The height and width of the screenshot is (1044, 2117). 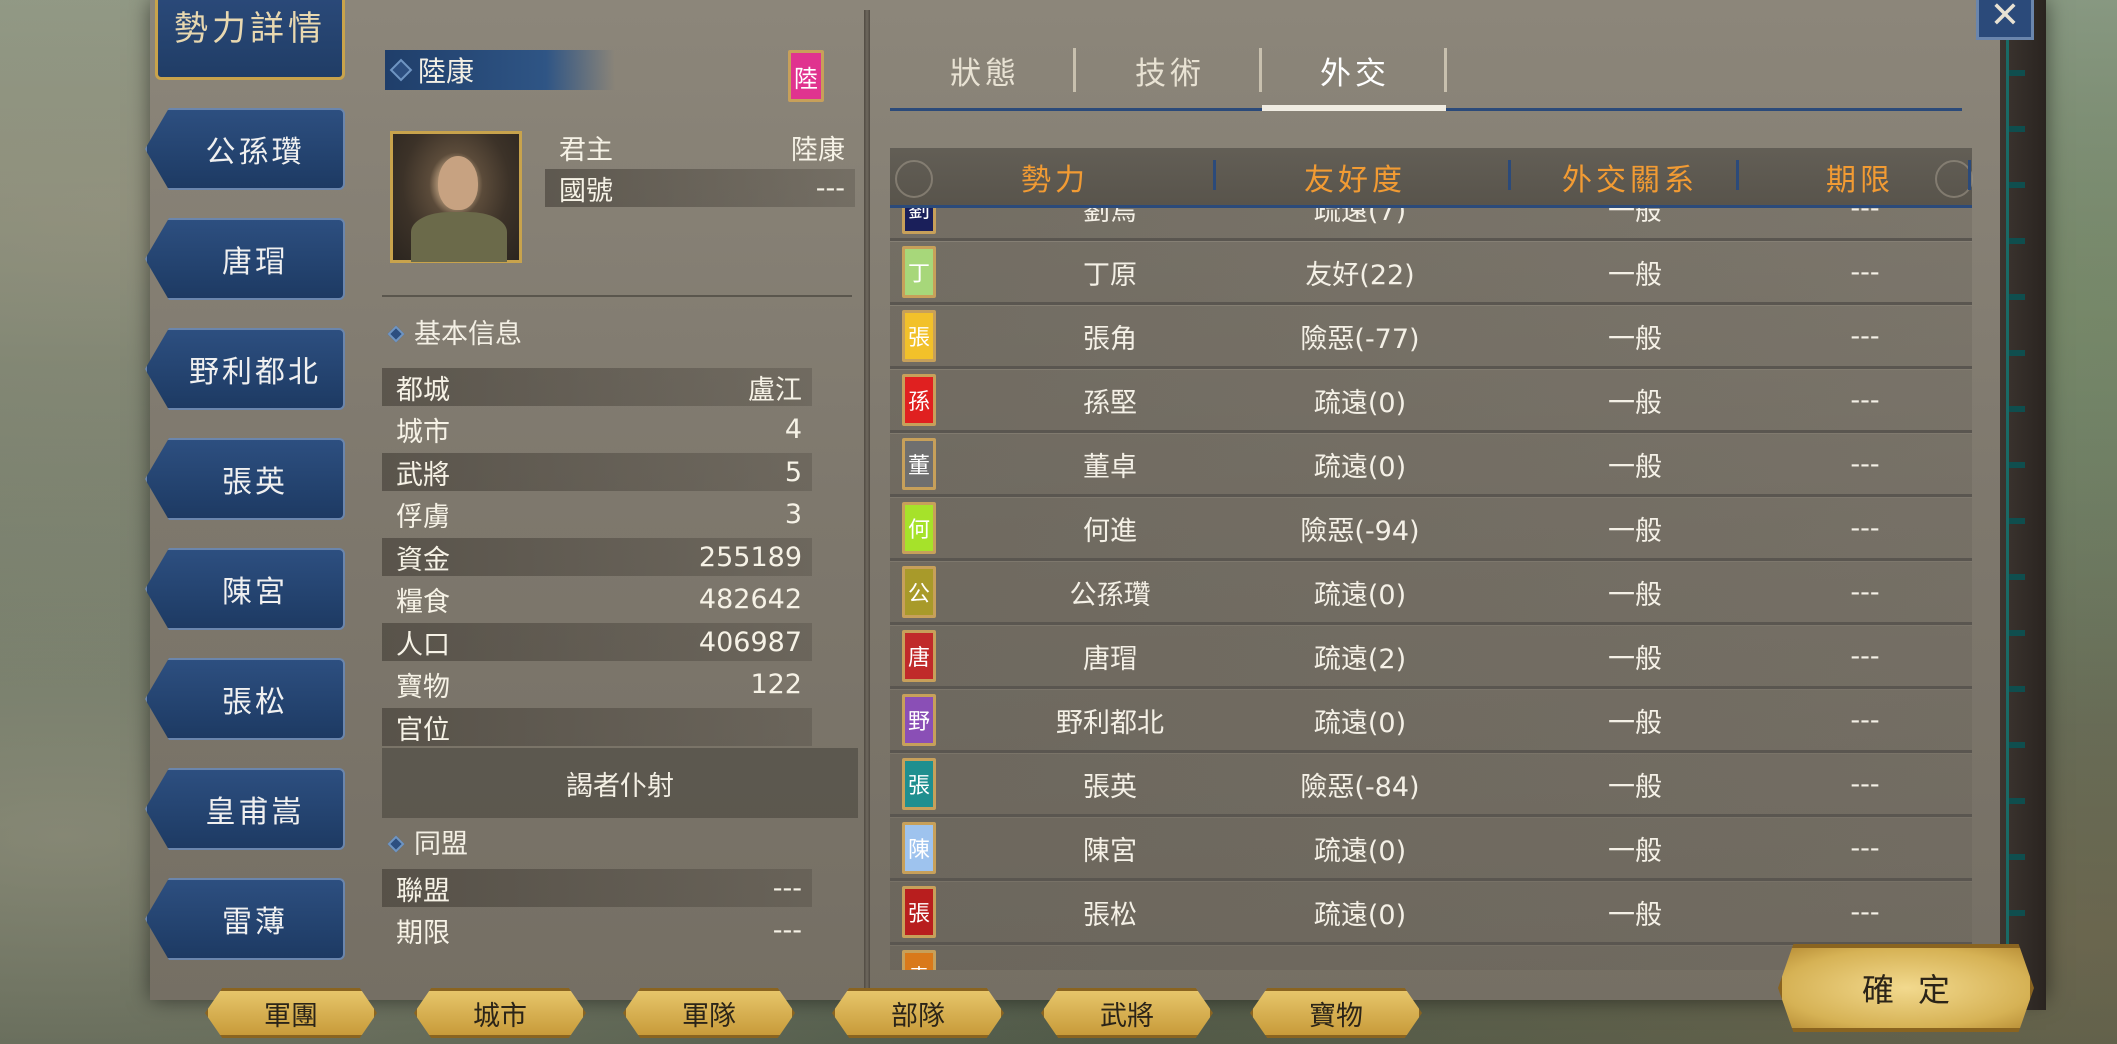 I want to click on faction-flag: 何, so click(x=919, y=528).